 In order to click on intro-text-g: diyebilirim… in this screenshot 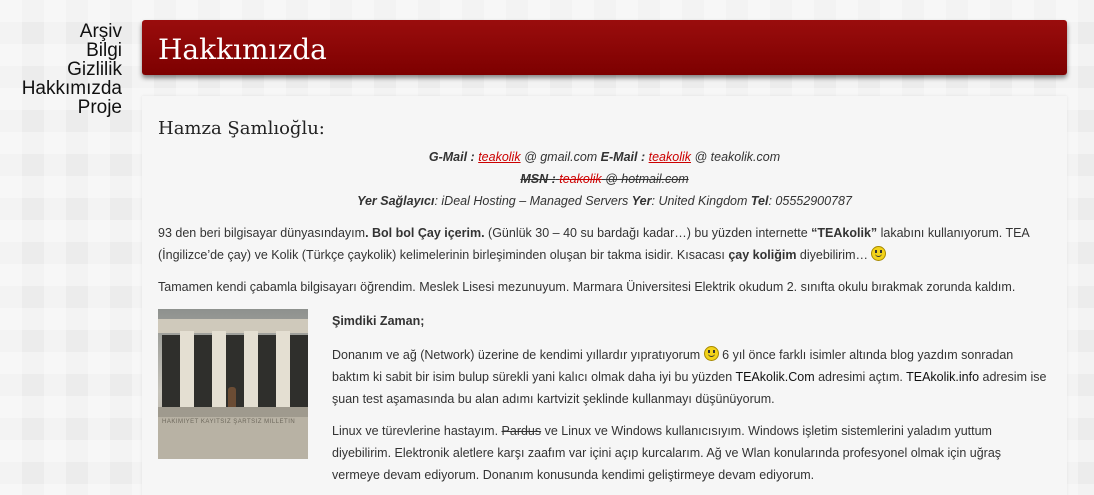, I will do `click(834, 255)`.